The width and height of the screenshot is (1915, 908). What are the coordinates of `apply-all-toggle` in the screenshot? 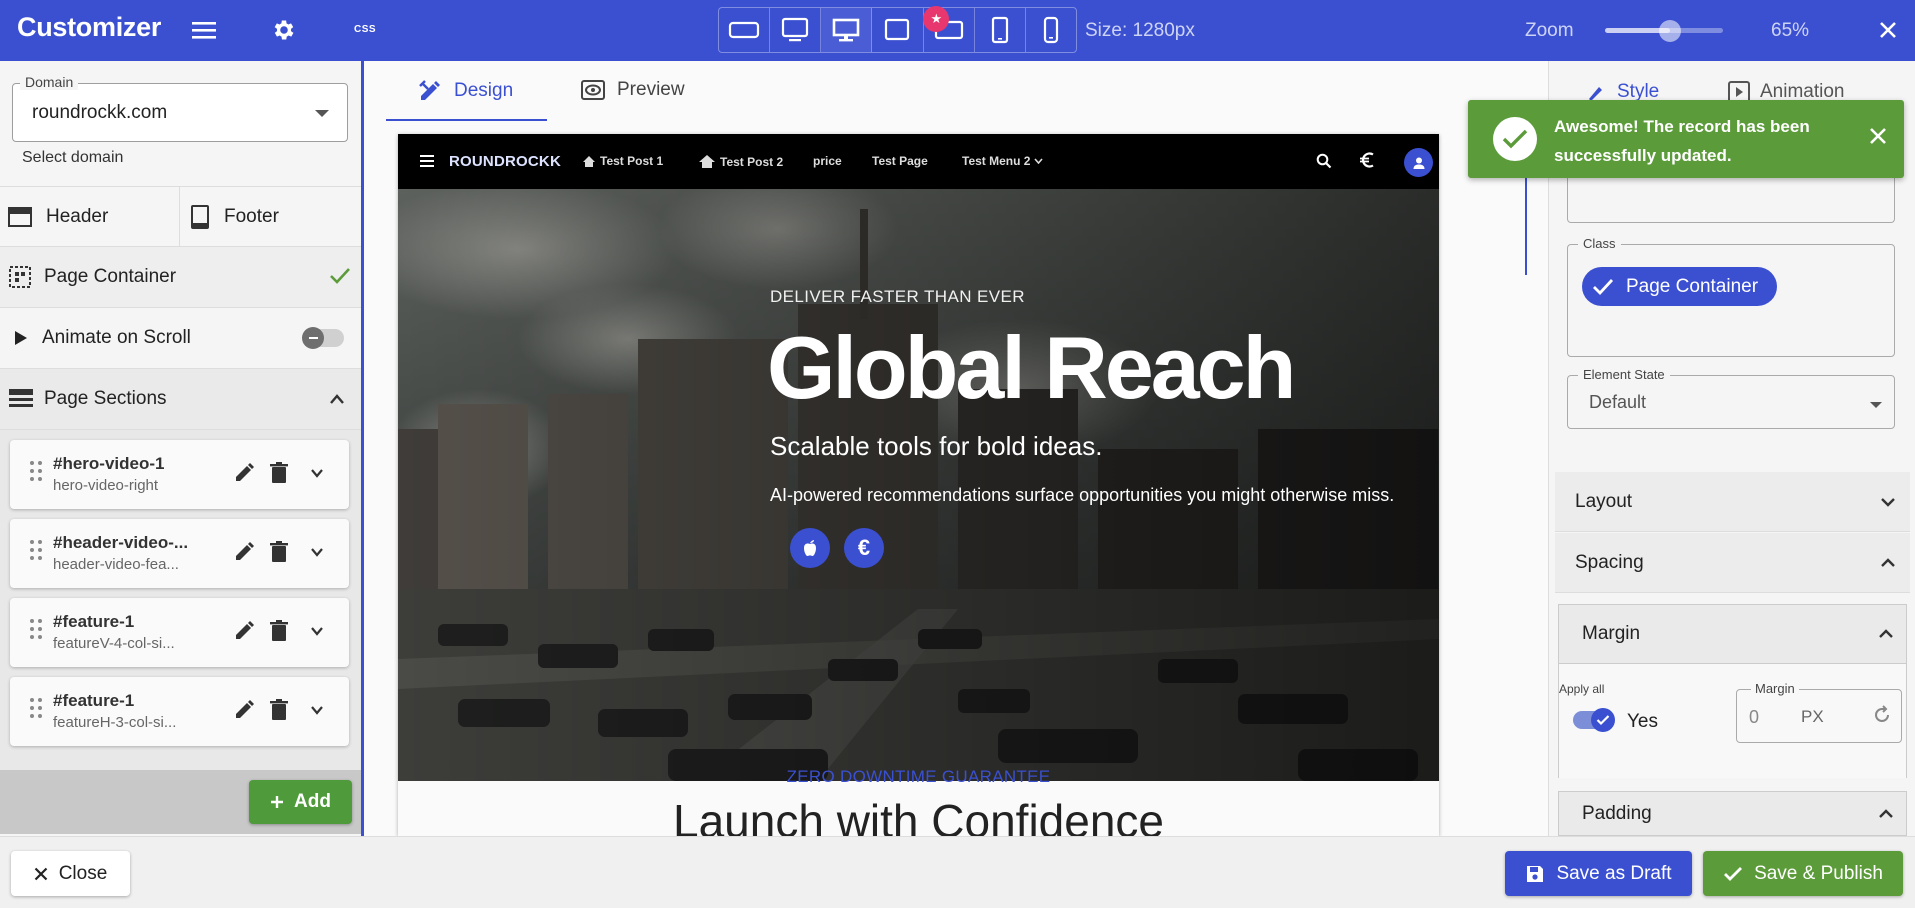 It's located at (1594, 720).